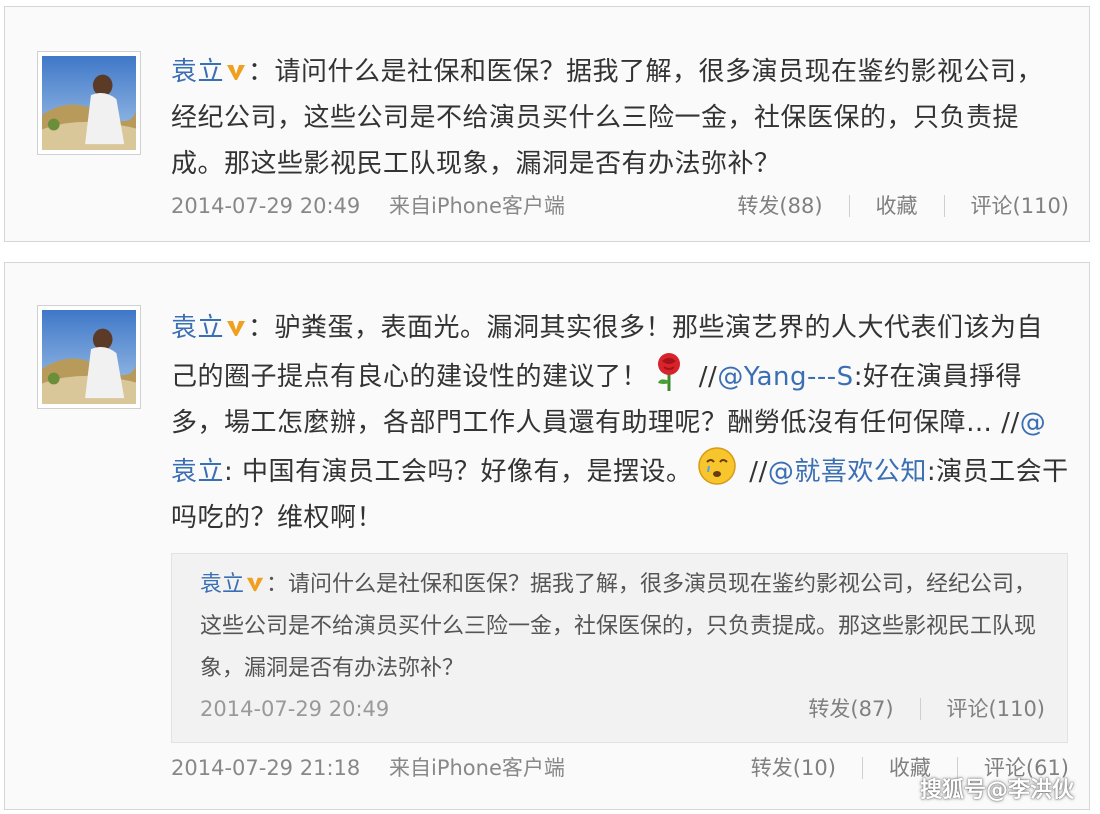 Image resolution: width=1100 pixels, height=814 pixels. I want to click on quoted-colon: ：, so click(277, 584).